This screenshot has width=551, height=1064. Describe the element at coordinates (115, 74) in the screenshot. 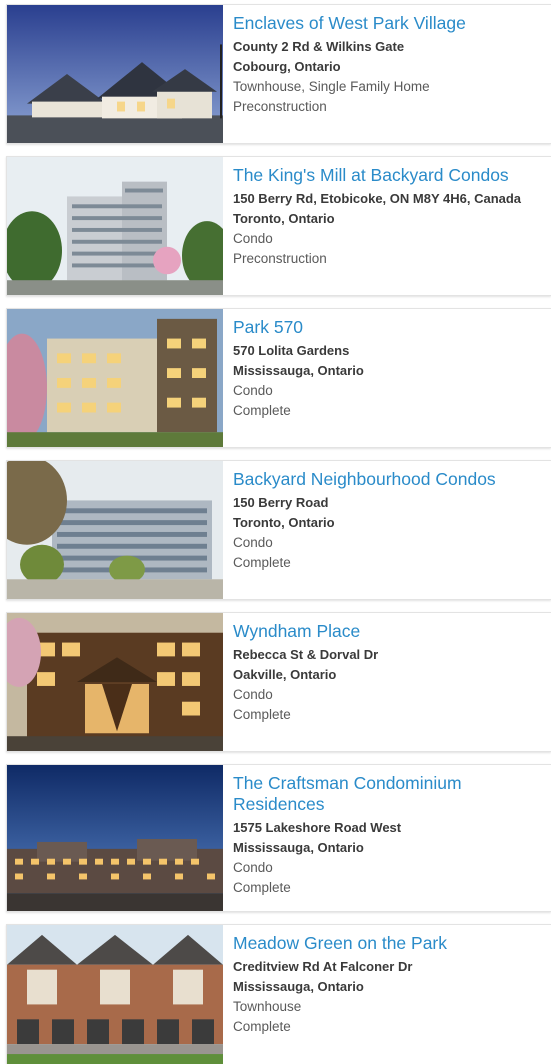

I see `townhouse-rendering-image` at that location.